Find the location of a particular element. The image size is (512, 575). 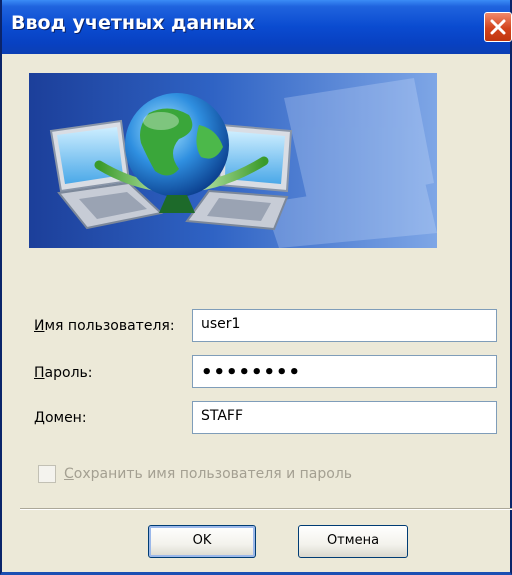

username-value: user1 is located at coordinates (221, 324).